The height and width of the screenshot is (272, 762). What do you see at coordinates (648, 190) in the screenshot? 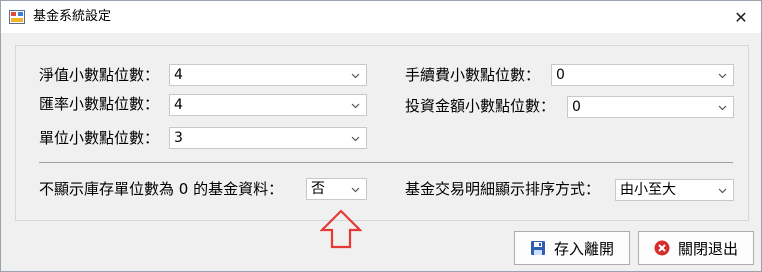
I see `sort-order-value: 由小至大` at bounding box center [648, 190].